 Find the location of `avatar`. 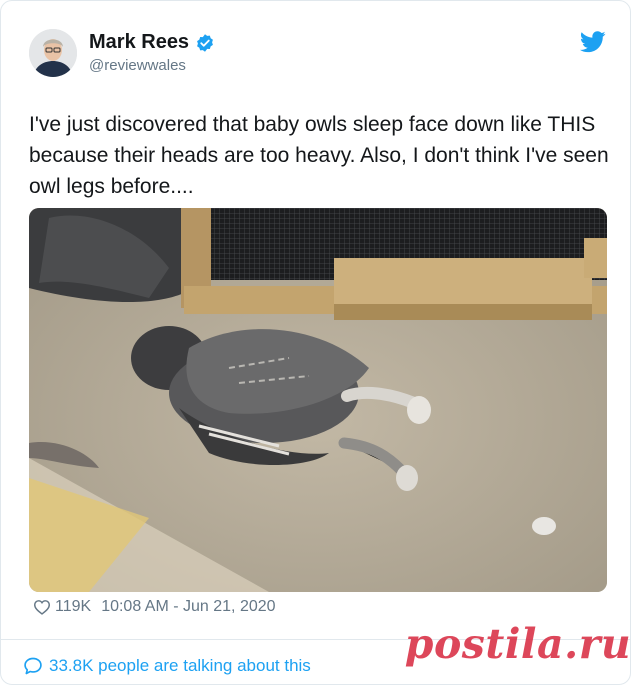

avatar is located at coordinates (53, 53).